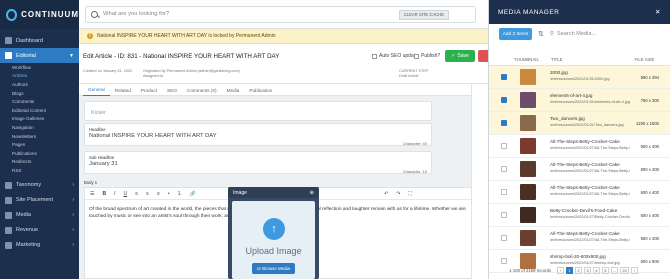 The height and width of the screenshot is (279, 670). What do you see at coordinates (606, 270) in the screenshot?
I see `page-button: 5` at bounding box center [606, 270].